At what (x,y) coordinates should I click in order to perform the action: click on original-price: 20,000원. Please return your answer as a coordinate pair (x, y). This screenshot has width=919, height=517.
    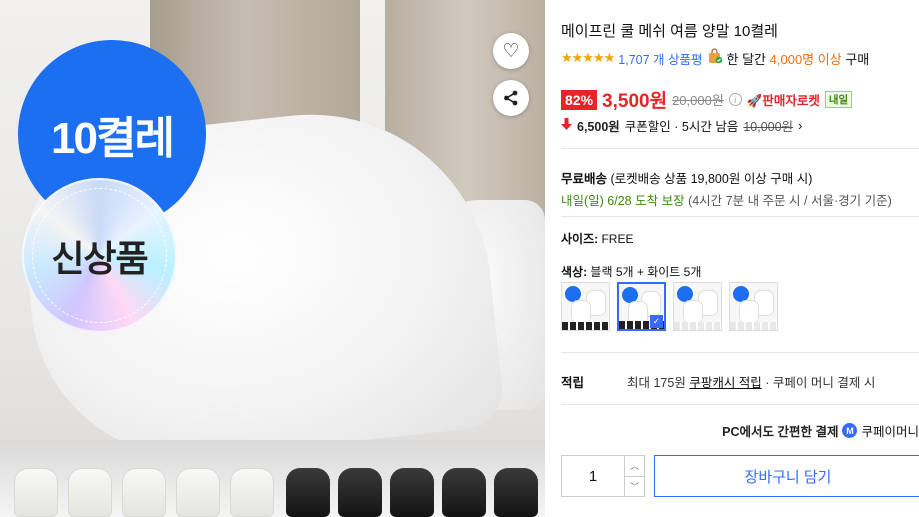
    Looking at the image, I should click on (698, 100).